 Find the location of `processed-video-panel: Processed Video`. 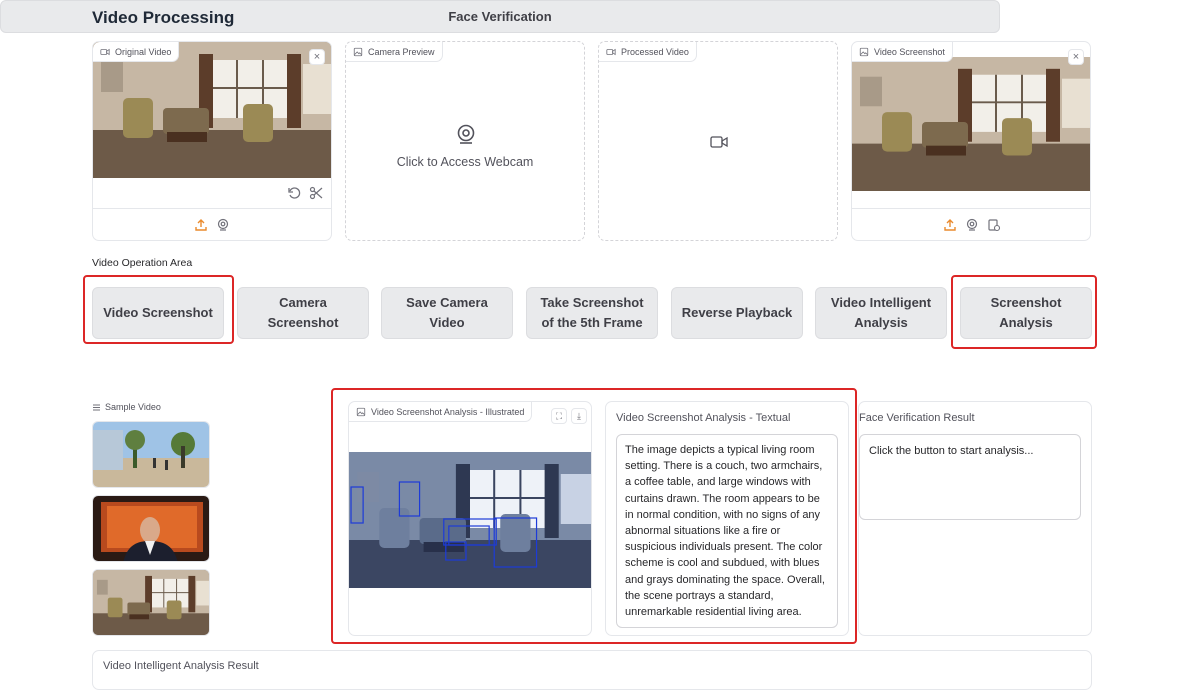

processed-video-panel: Processed Video is located at coordinates (718, 141).